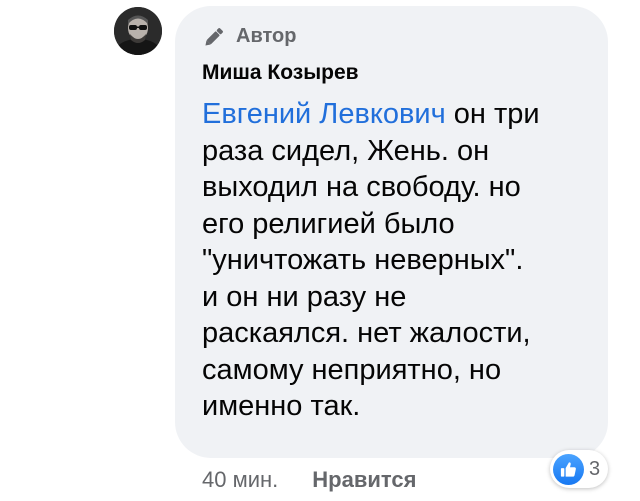  Describe the element at coordinates (366, 333) in the screenshot. I see `comment-line: раскаялся. нет жалости,` at that location.